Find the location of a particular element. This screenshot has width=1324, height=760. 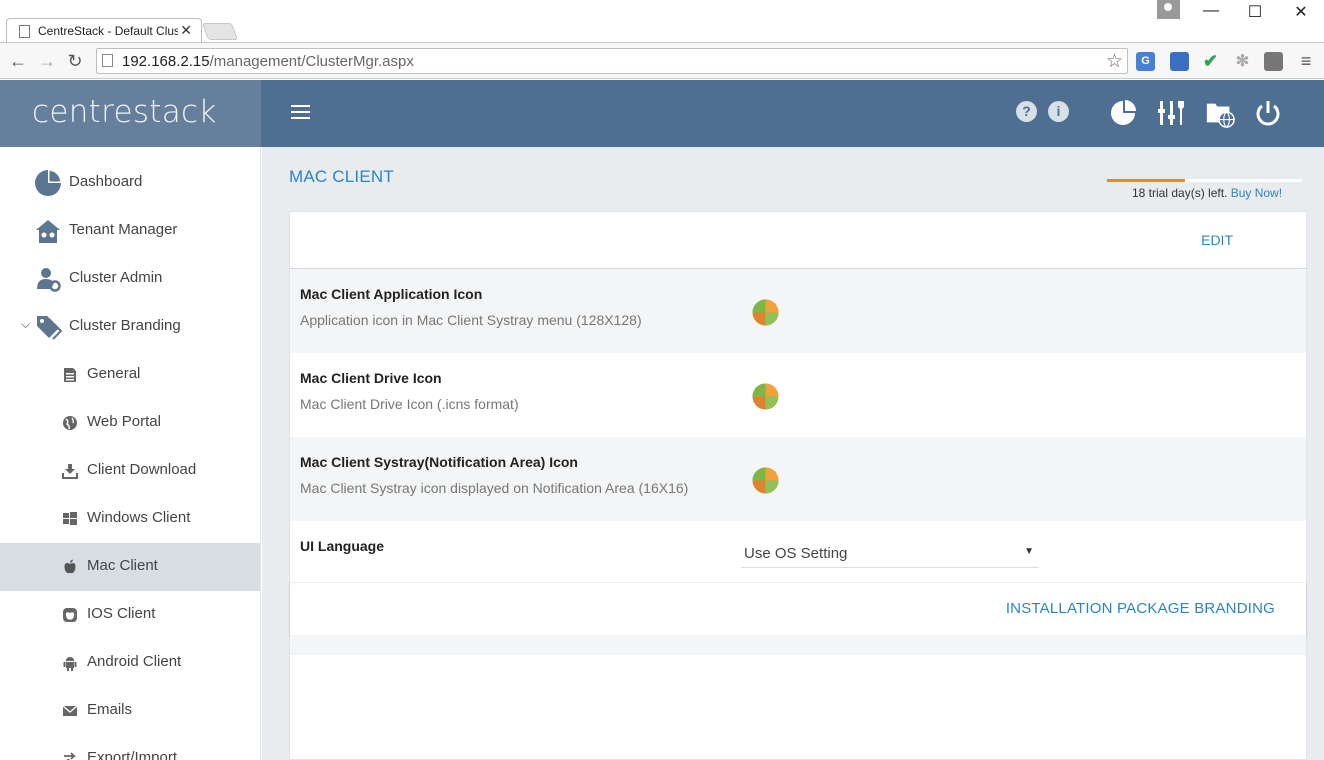

dropdown-arrow-icon: ▼ is located at coordinates (1029, 551).